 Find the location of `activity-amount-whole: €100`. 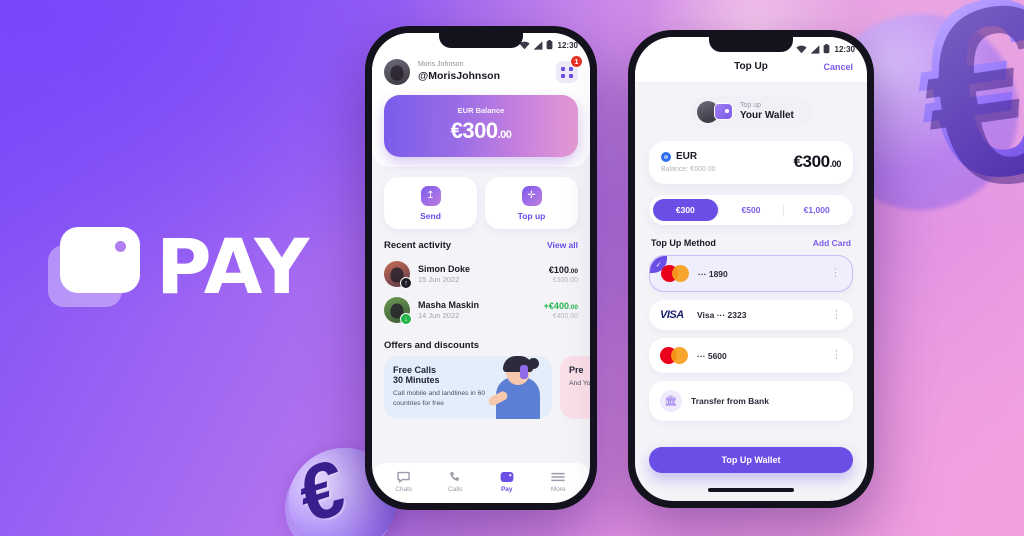

activity-amount-whole: €100 is located at coordinates (558, 269).